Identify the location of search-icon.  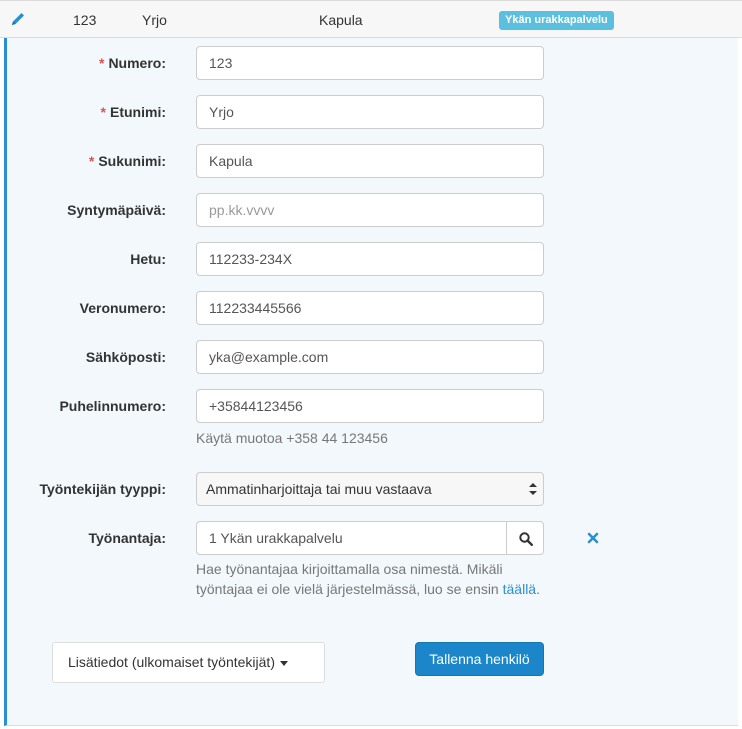
(526, 539).